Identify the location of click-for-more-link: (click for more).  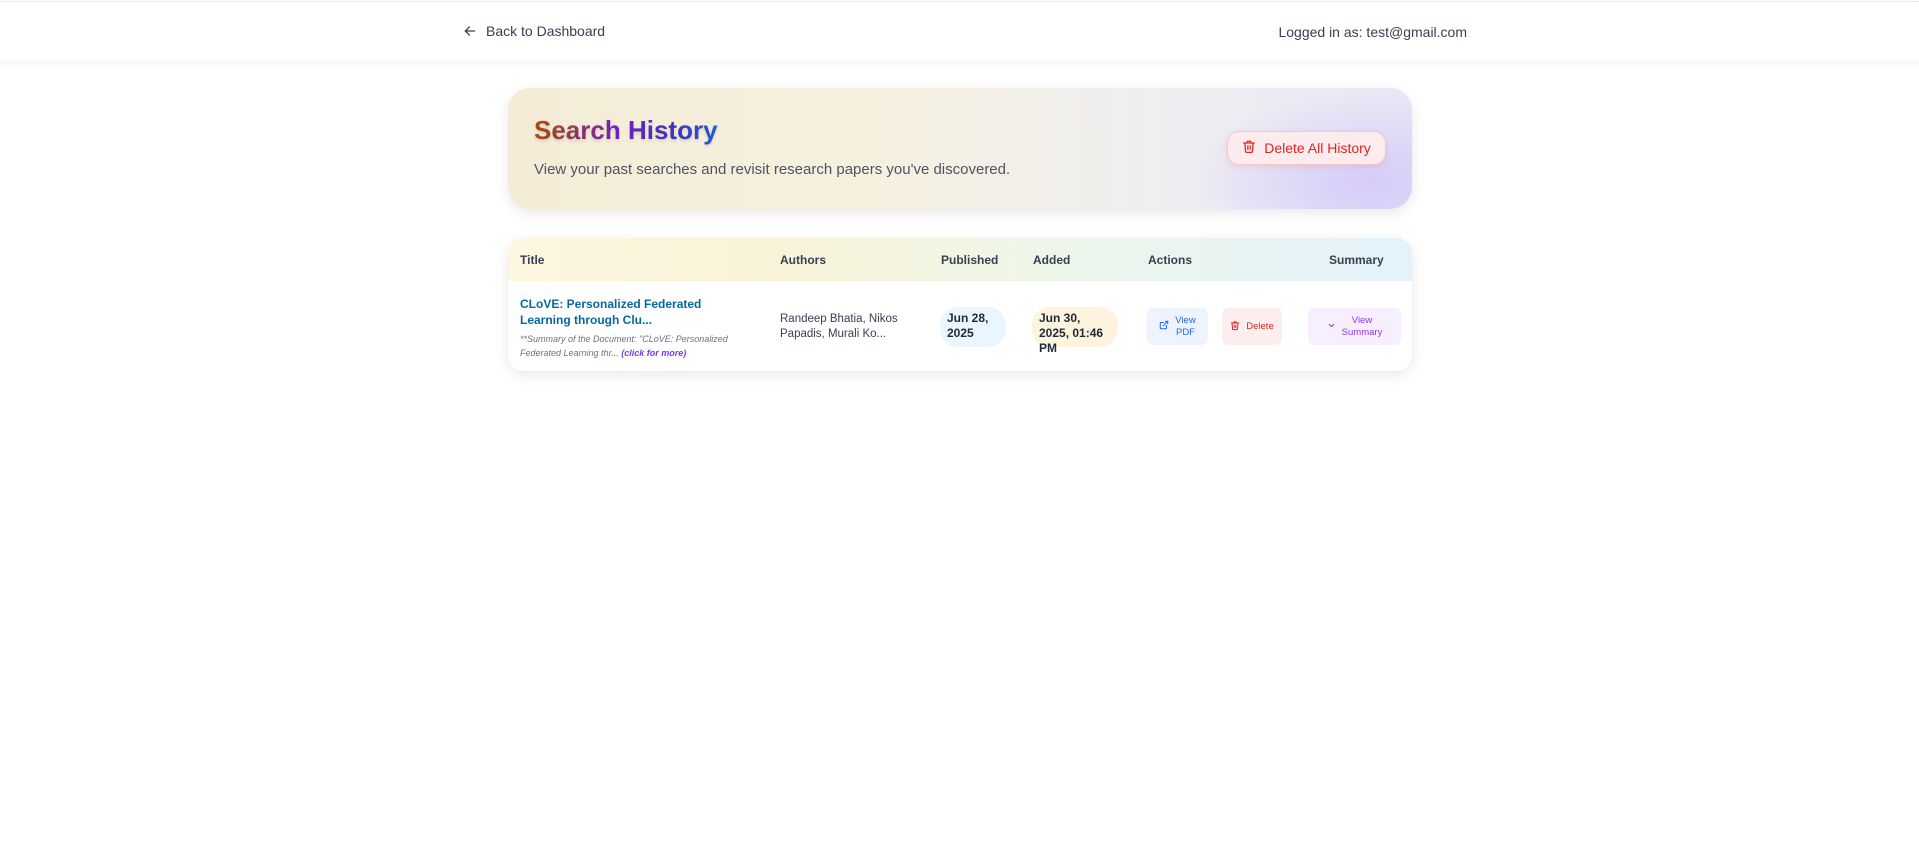
(653, 353).